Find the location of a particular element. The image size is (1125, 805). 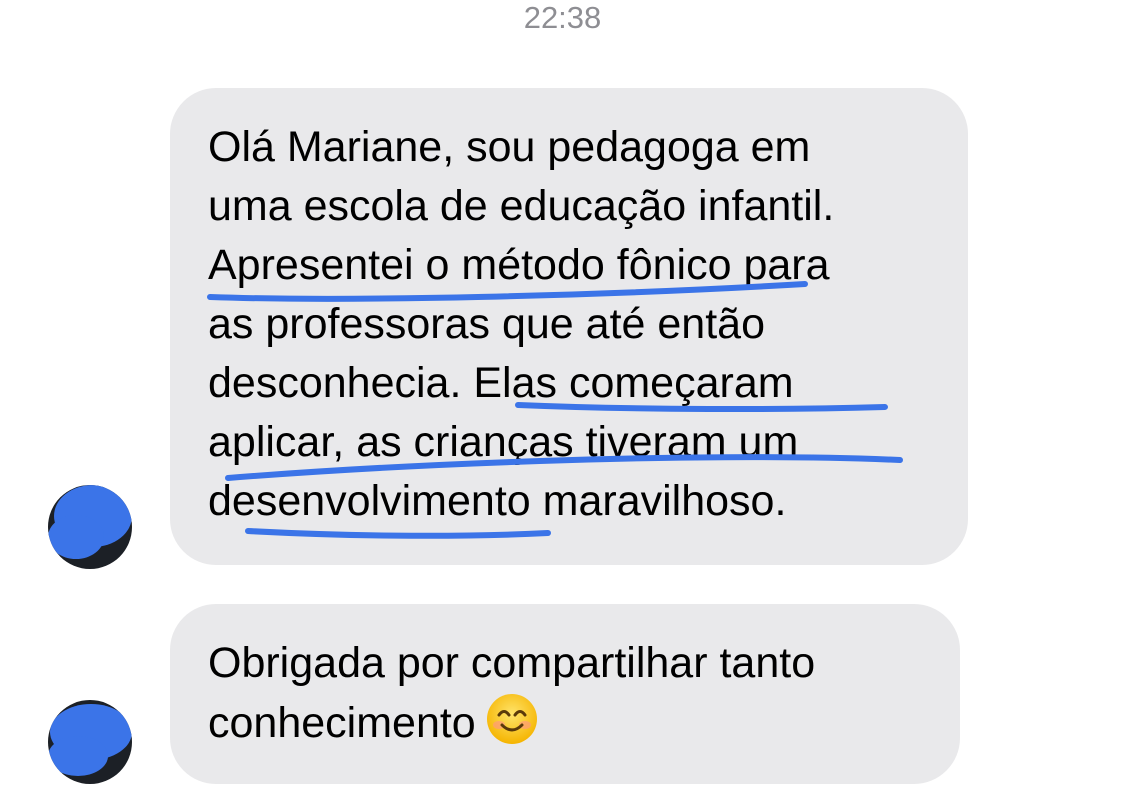

message-timestamp: 22:38 is located at coordinates (562, 17).